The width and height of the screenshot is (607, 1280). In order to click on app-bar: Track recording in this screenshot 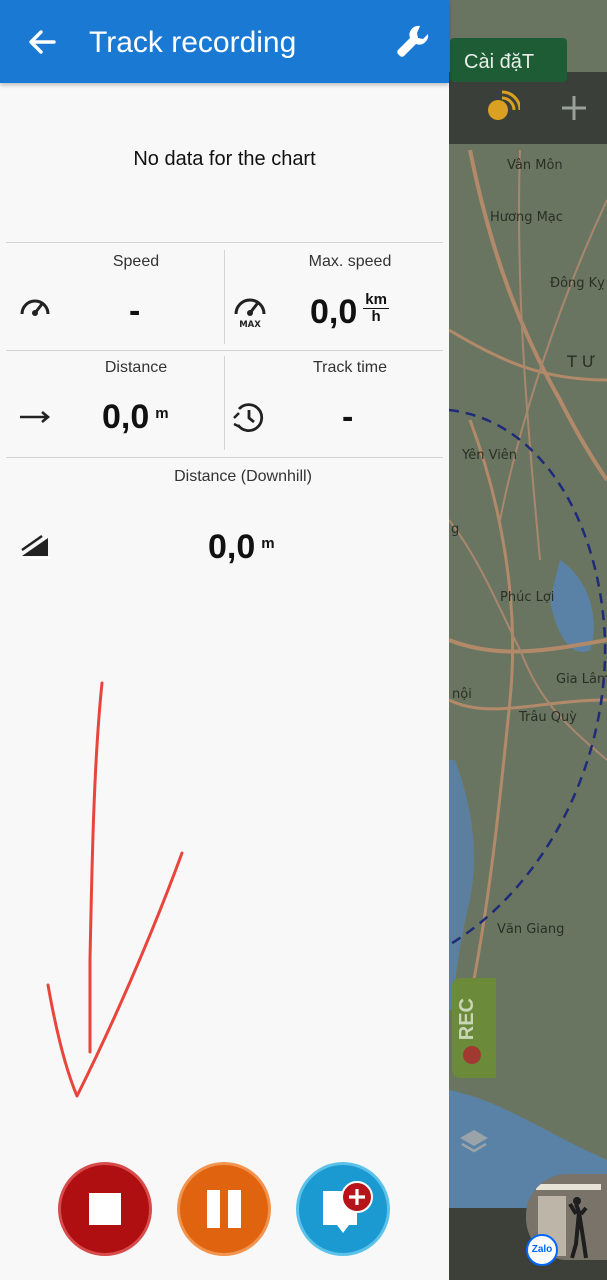, I will do `click(224, 41)`.